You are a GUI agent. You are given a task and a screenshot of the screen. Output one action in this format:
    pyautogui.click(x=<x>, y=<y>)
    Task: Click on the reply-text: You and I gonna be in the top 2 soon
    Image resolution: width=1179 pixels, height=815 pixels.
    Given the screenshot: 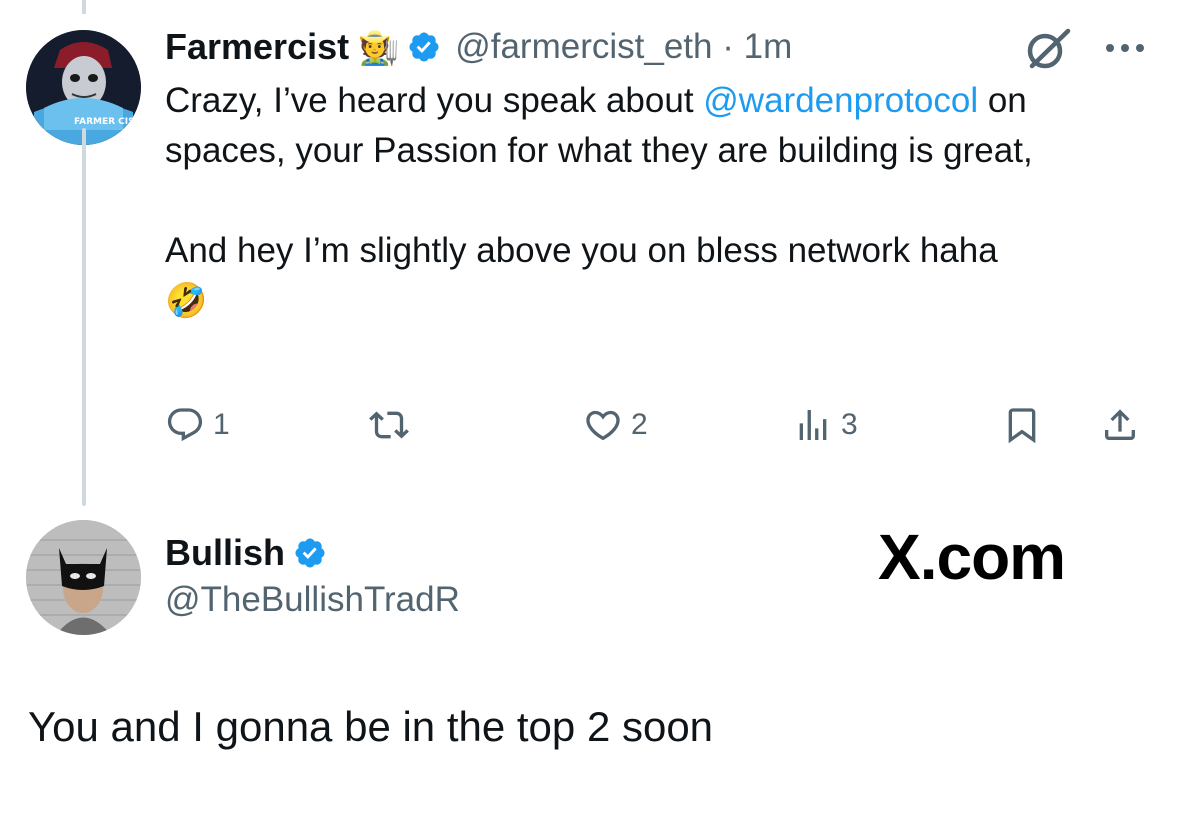 What is the action you would take?
    pyautogui.click(x=371, y=726)
    